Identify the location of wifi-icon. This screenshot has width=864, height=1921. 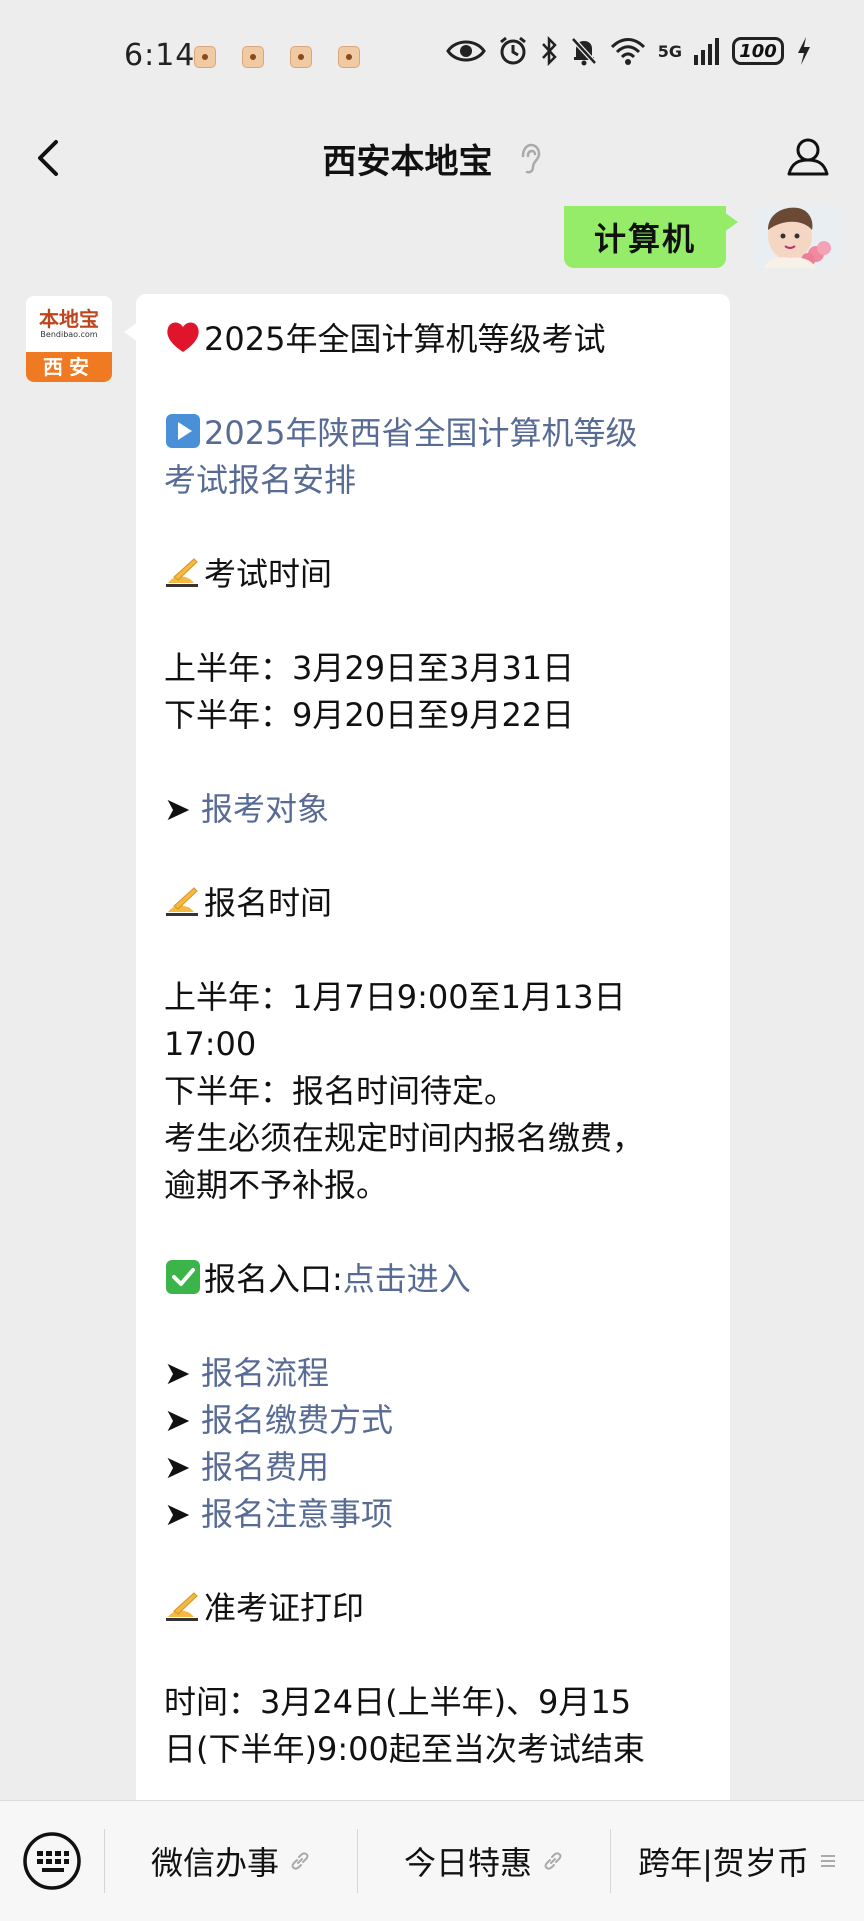
(627, 51).